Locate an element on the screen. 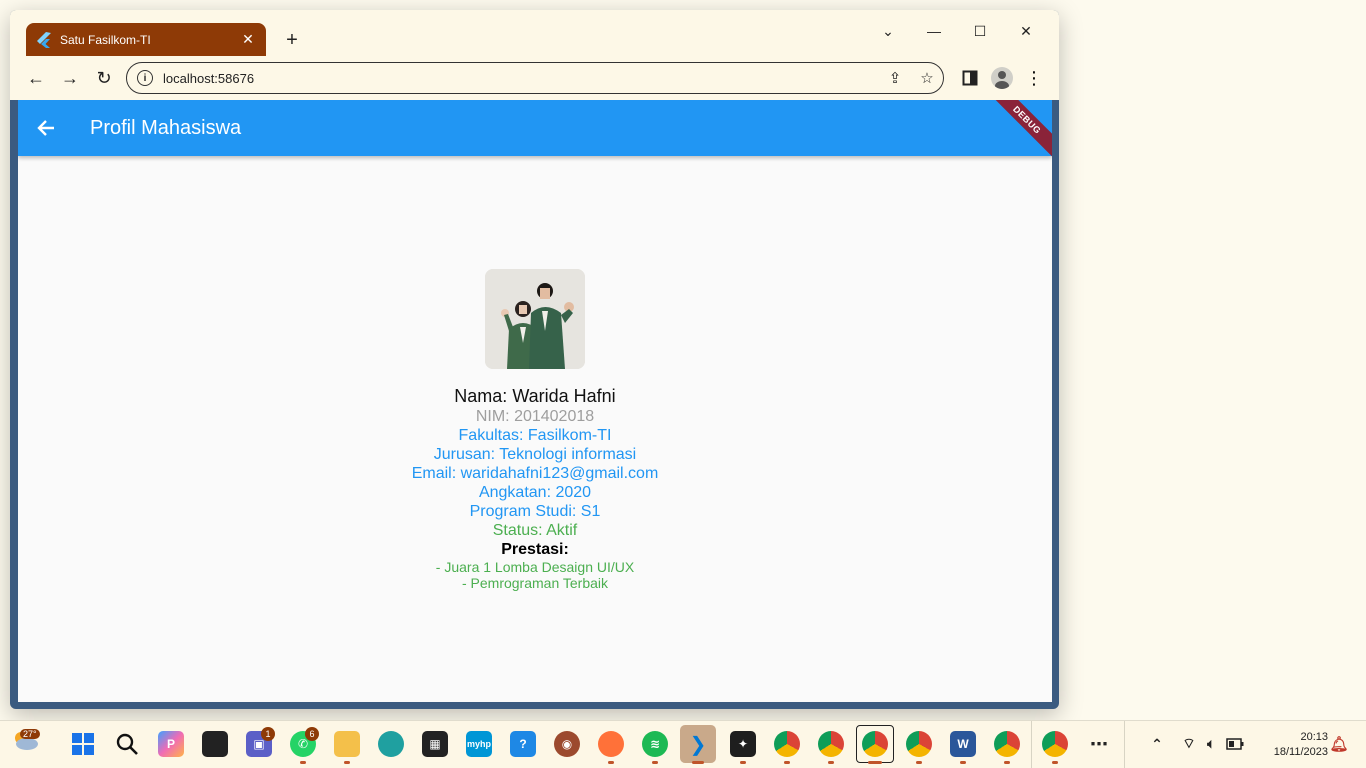 This screenshot has height=768, width=1366. edge-icon is located at coordinates (391, 744).